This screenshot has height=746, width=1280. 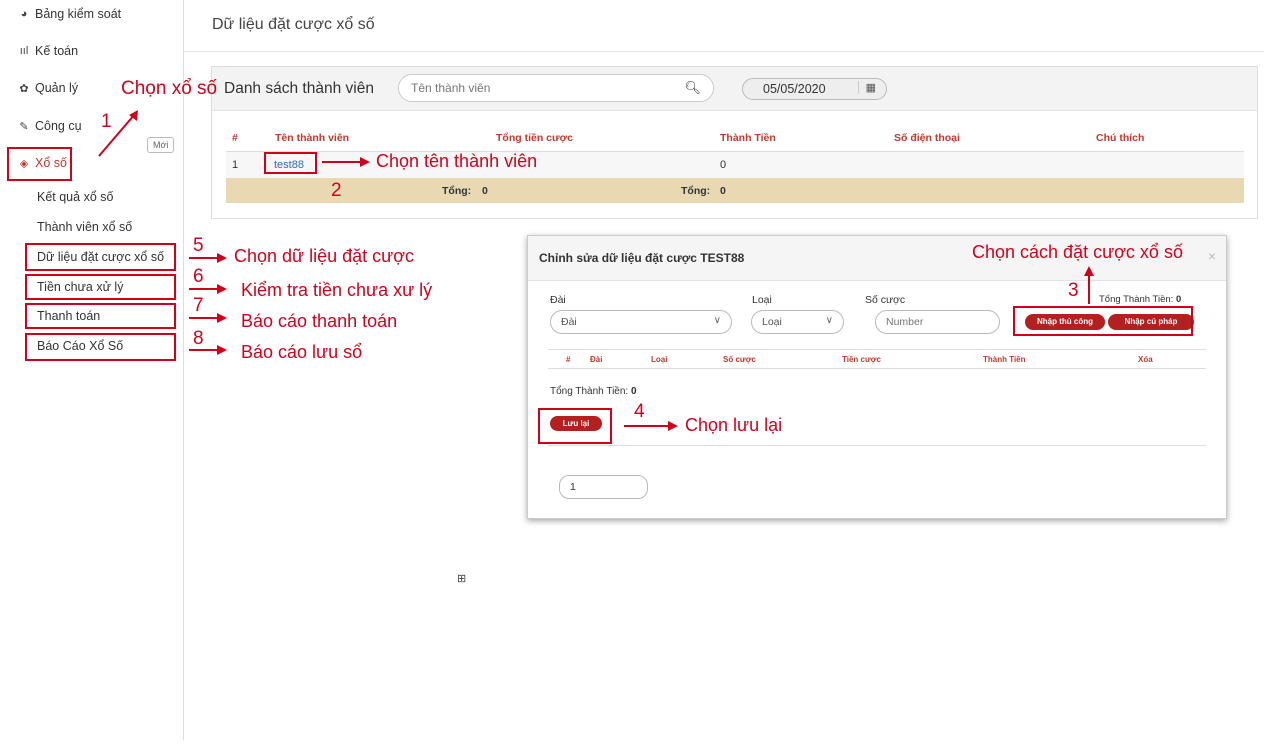 What do you see at coordinates (319, 321) in the screenshot?
I see `annotation-payment-report: Báo cáo thanh toán` at bounding box center [319, 321].